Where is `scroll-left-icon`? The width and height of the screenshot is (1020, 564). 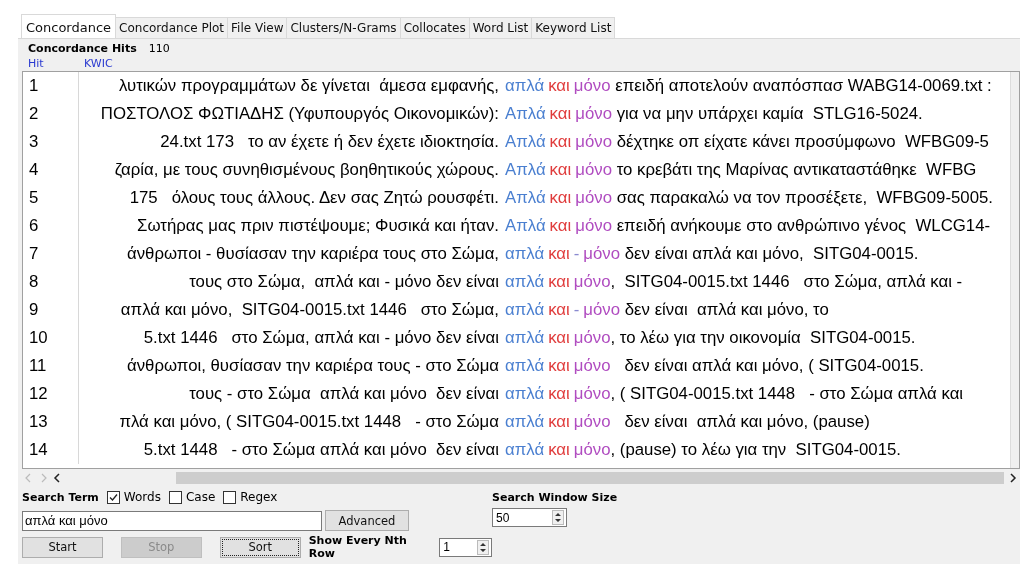 scroll-left-icon is located at coordinates (57, 478).